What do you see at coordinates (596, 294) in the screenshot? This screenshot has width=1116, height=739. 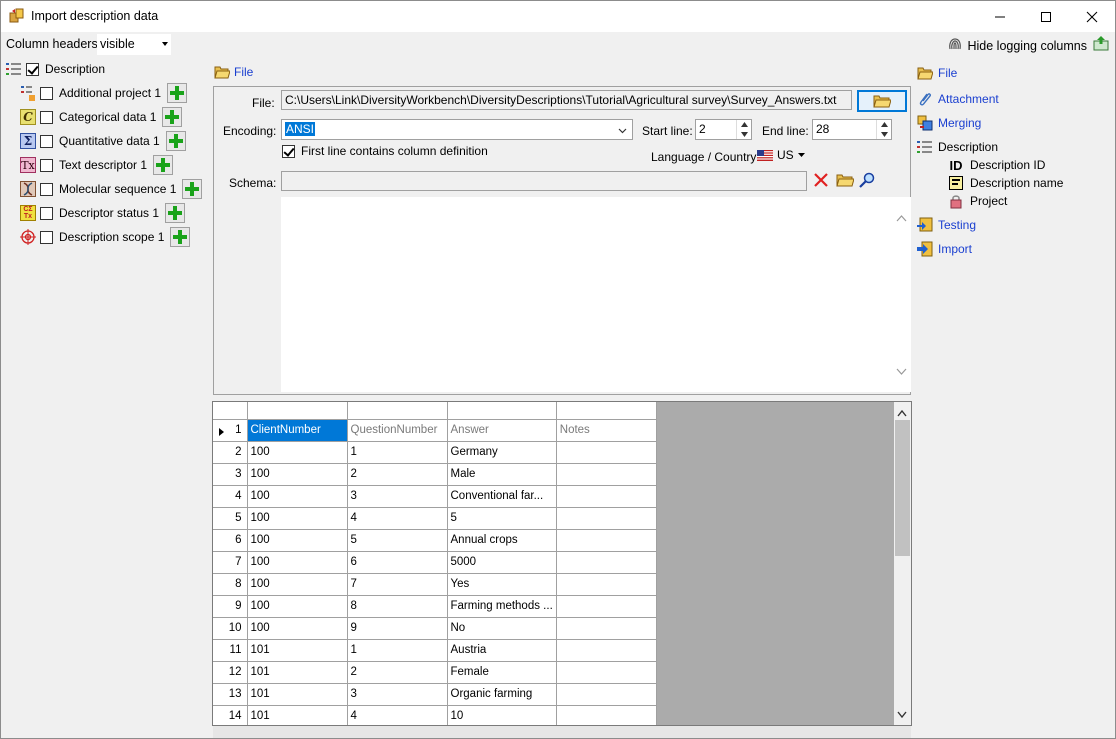 I see `schema-text-area` at bounding box center [596, 294].